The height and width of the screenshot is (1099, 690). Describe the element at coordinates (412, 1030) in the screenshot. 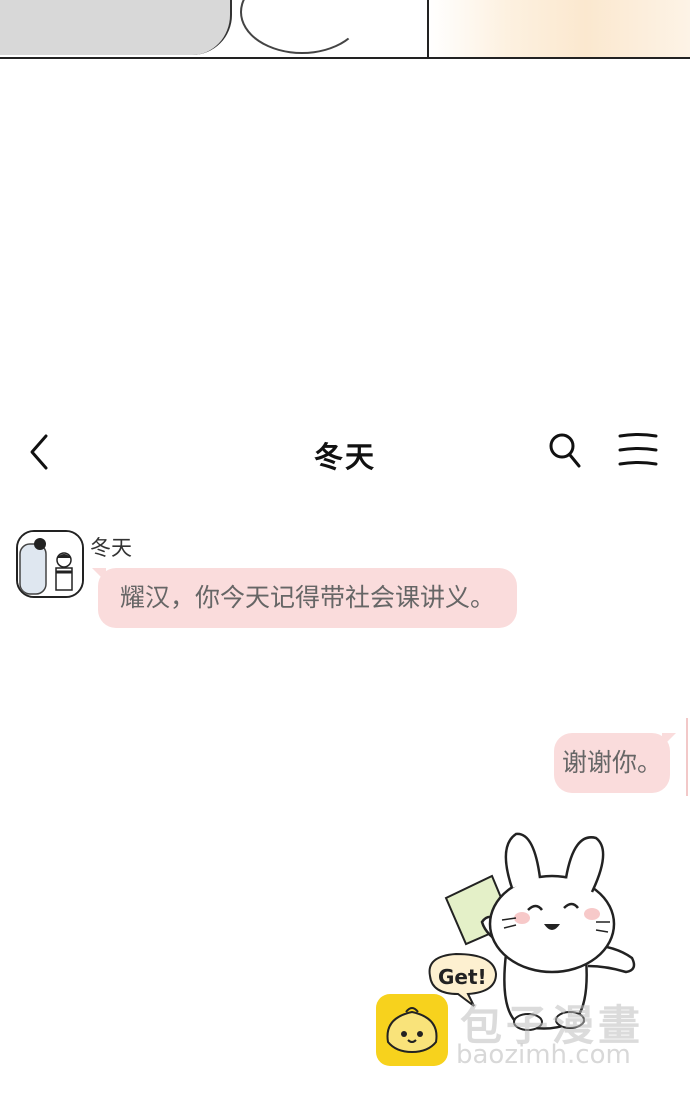

I see `watermark-logo-icon` at that location.